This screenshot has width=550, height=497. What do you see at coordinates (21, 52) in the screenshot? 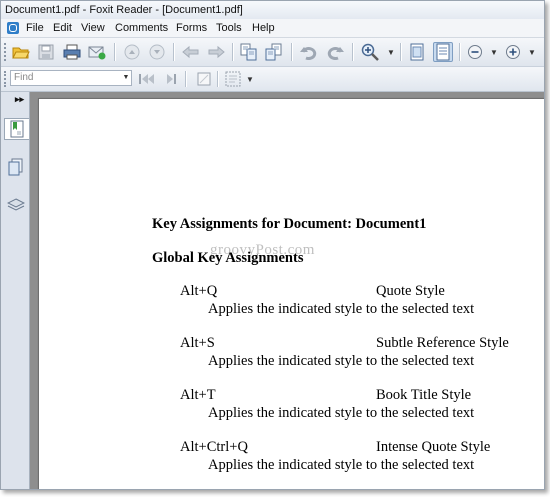
I see `open-folder-icon` at bounding box center [21, 52].